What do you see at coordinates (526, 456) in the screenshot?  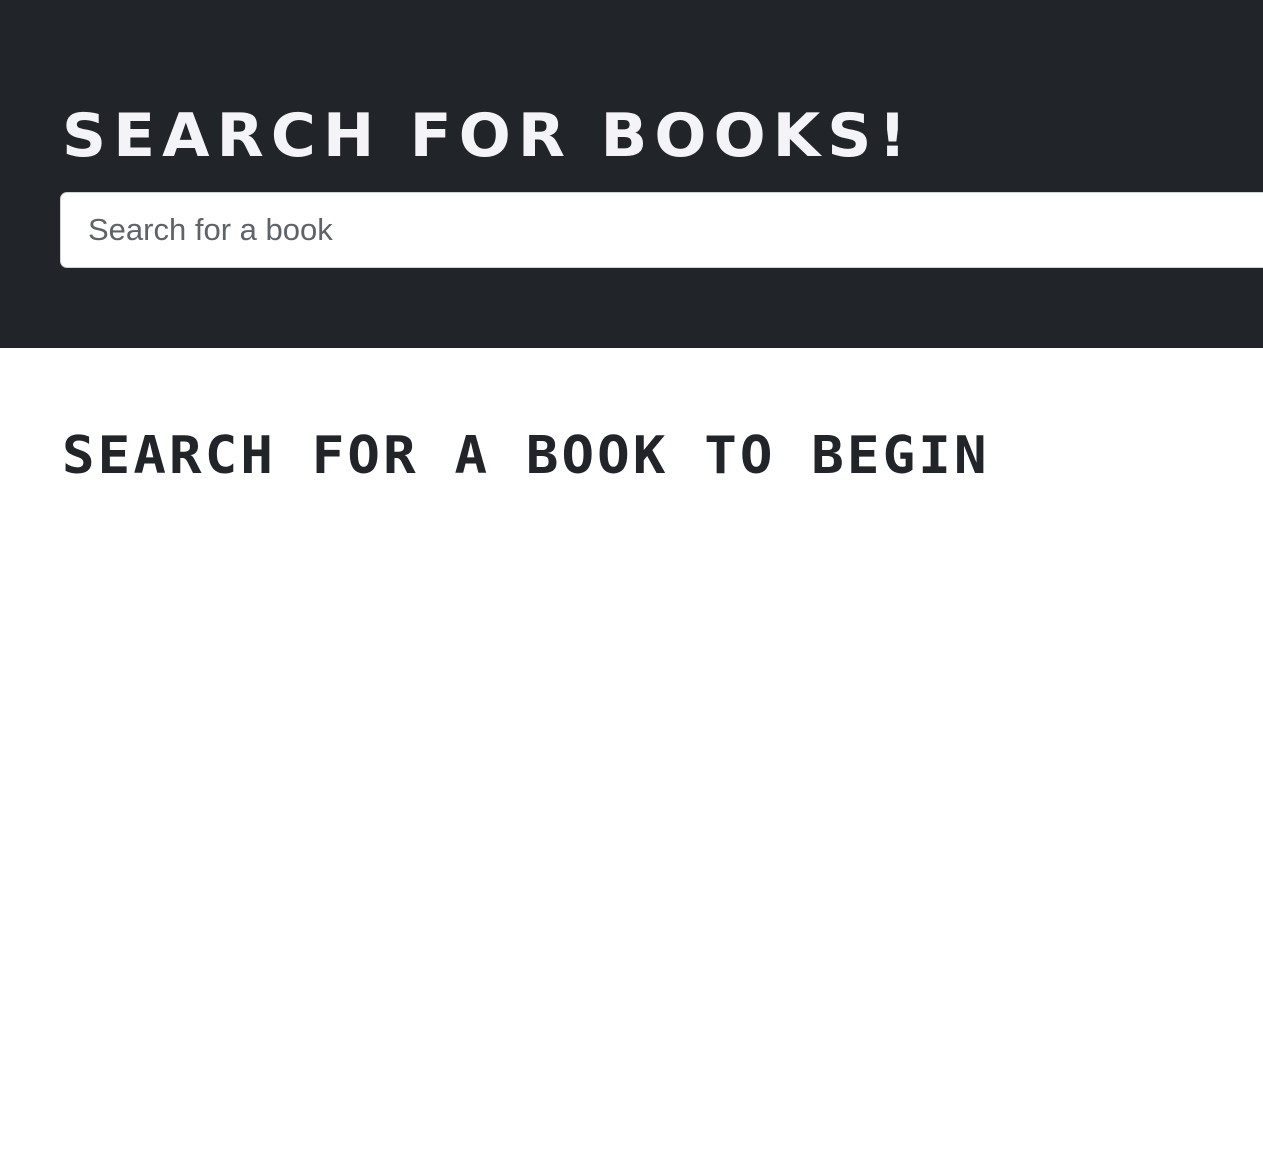 I see `empty-state-message: SEARCH FOR A BOOK TO BEGIN` at bounding box center [526, 456].